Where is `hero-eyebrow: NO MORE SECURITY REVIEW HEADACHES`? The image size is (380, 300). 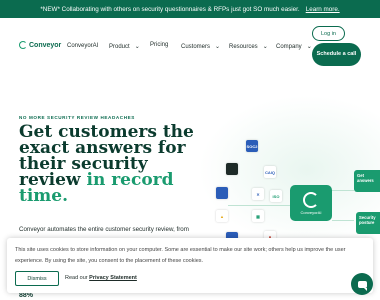
hero-eyebrow: NO MORE SECURITY REVIEW HEADACHES is located at coordinates (77, 117).